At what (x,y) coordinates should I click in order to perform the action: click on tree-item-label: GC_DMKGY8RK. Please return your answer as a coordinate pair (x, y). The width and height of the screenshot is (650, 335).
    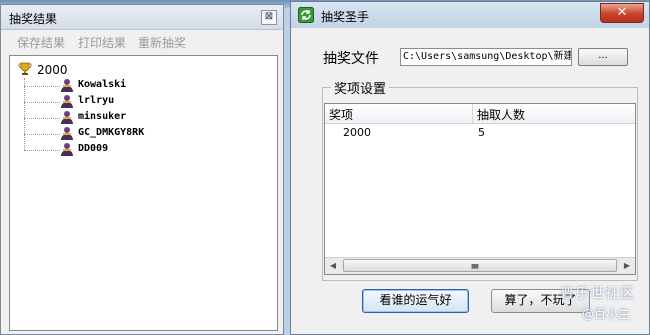
    Looking at the image, I should click on (111, 132).